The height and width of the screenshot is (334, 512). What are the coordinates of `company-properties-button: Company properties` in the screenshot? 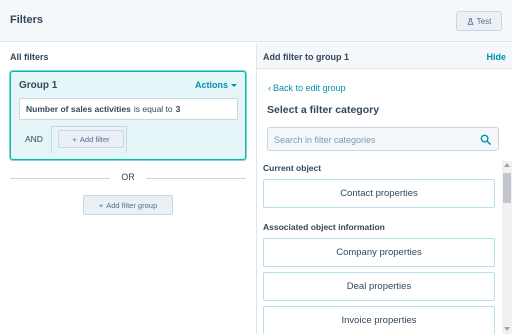 It's located at (379, 252).